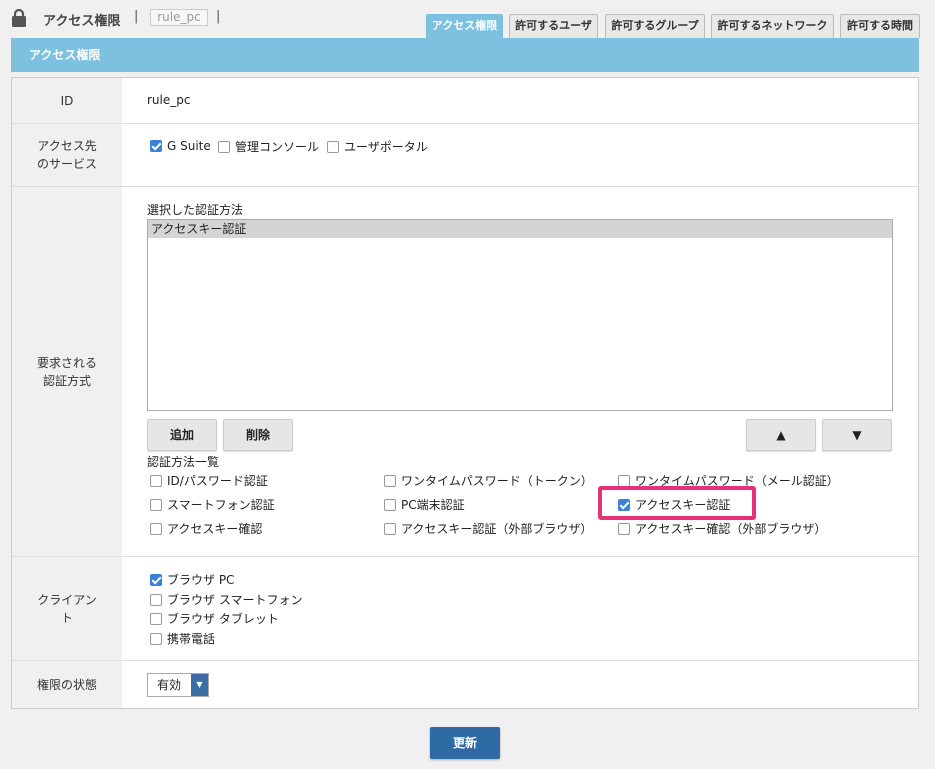 Image resolution: width=935 pixels, height=769 pixels. Describe the element at coordinates (180, 145) in the screenshot. I see `service-option-gsuite: G Suite` at that location.